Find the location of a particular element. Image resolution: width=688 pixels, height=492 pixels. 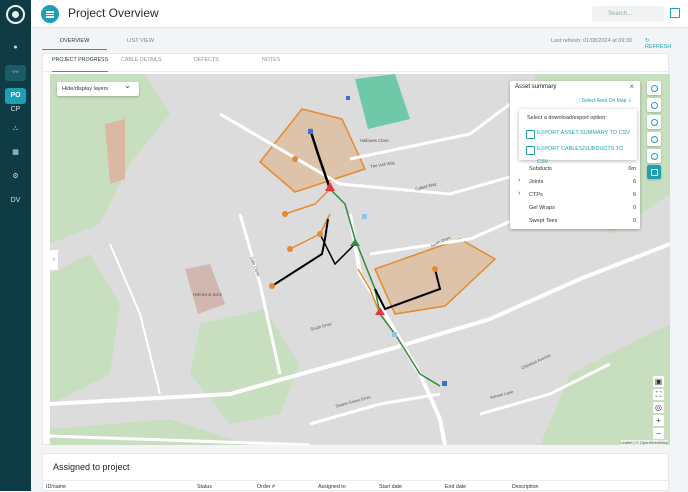

asset-row-swept-tees: Swept Tees 0 is located at coordinates (576, 222).